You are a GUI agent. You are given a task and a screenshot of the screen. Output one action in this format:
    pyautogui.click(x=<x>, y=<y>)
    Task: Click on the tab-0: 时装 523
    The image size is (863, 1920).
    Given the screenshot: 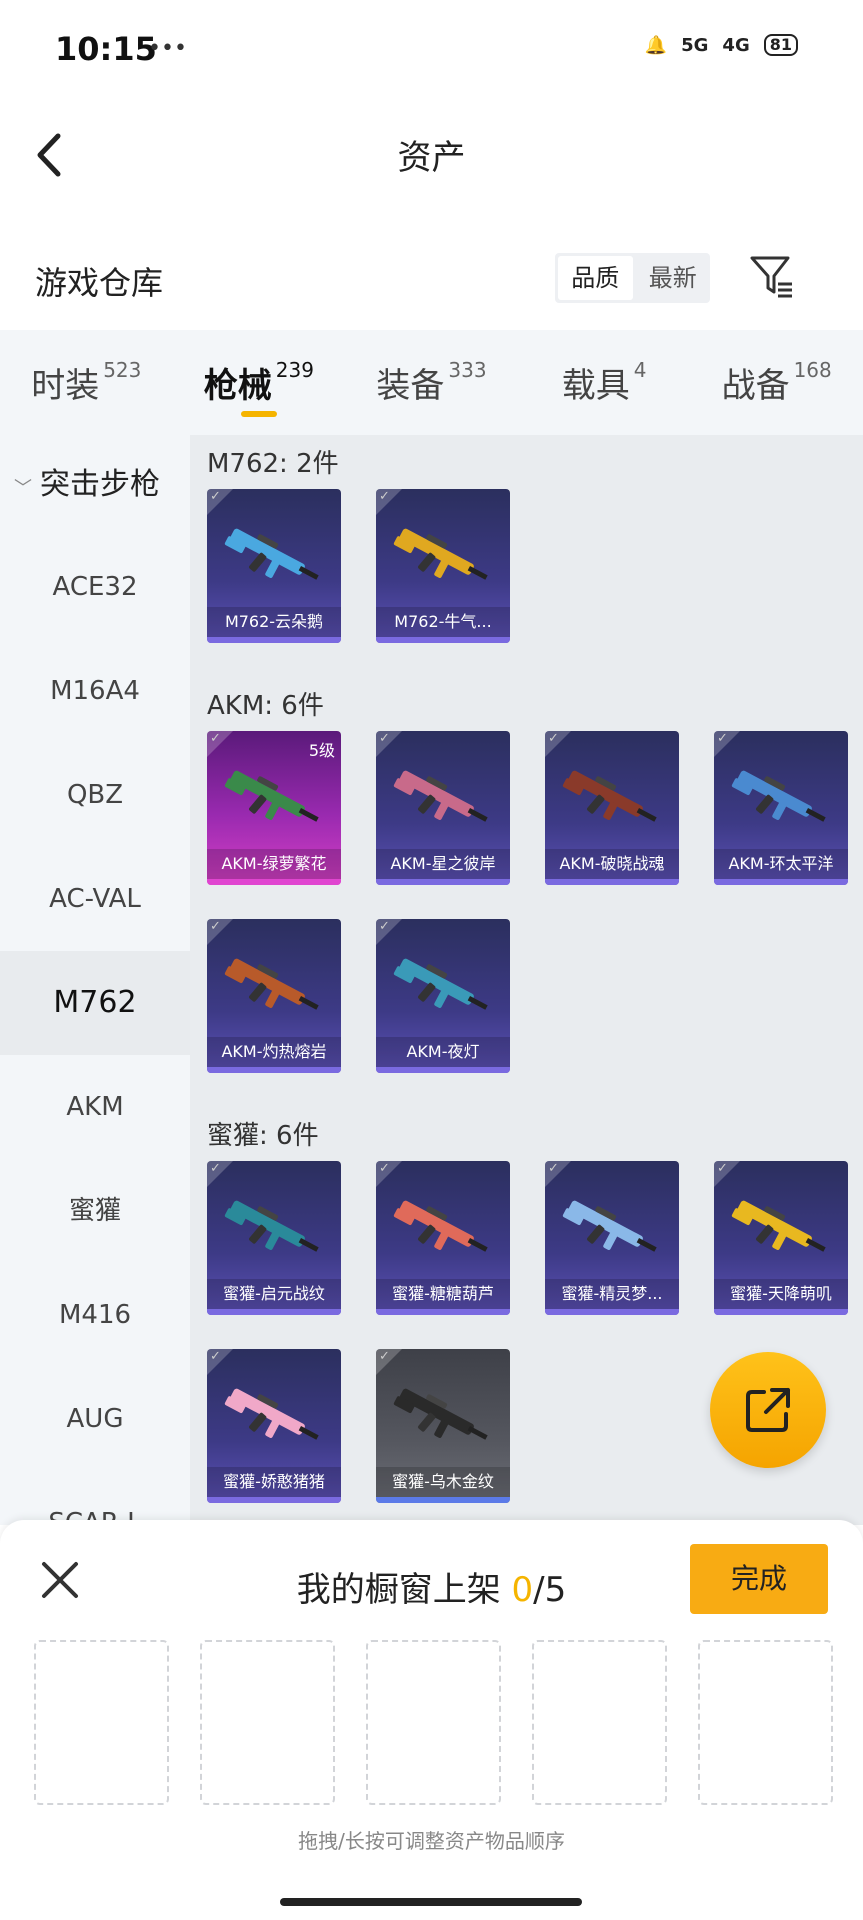 What is the action you would take?
    pyautogui.click(x=86, y=382)
    